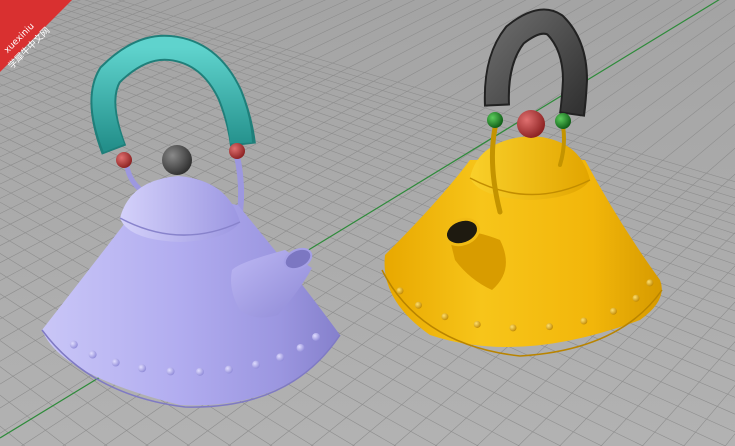 This screenshot has width=735, height=446. What do you see at coordinates (563, 121) in the screenshot?
I see `yellow-kettle-right-joint` at bounding box center [563, 121].